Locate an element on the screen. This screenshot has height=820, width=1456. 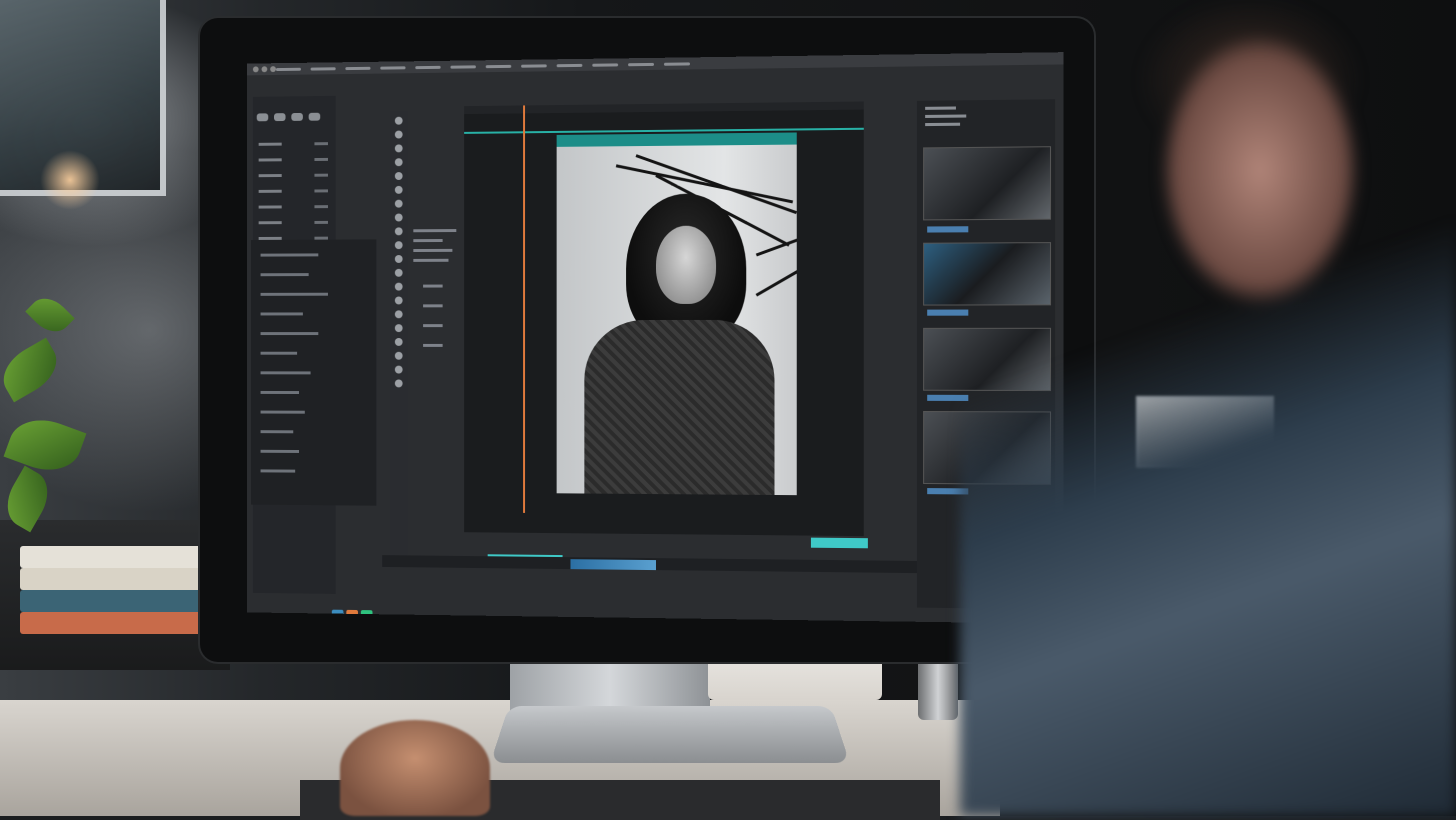
tool-strip is located at coordinates (398, 338).